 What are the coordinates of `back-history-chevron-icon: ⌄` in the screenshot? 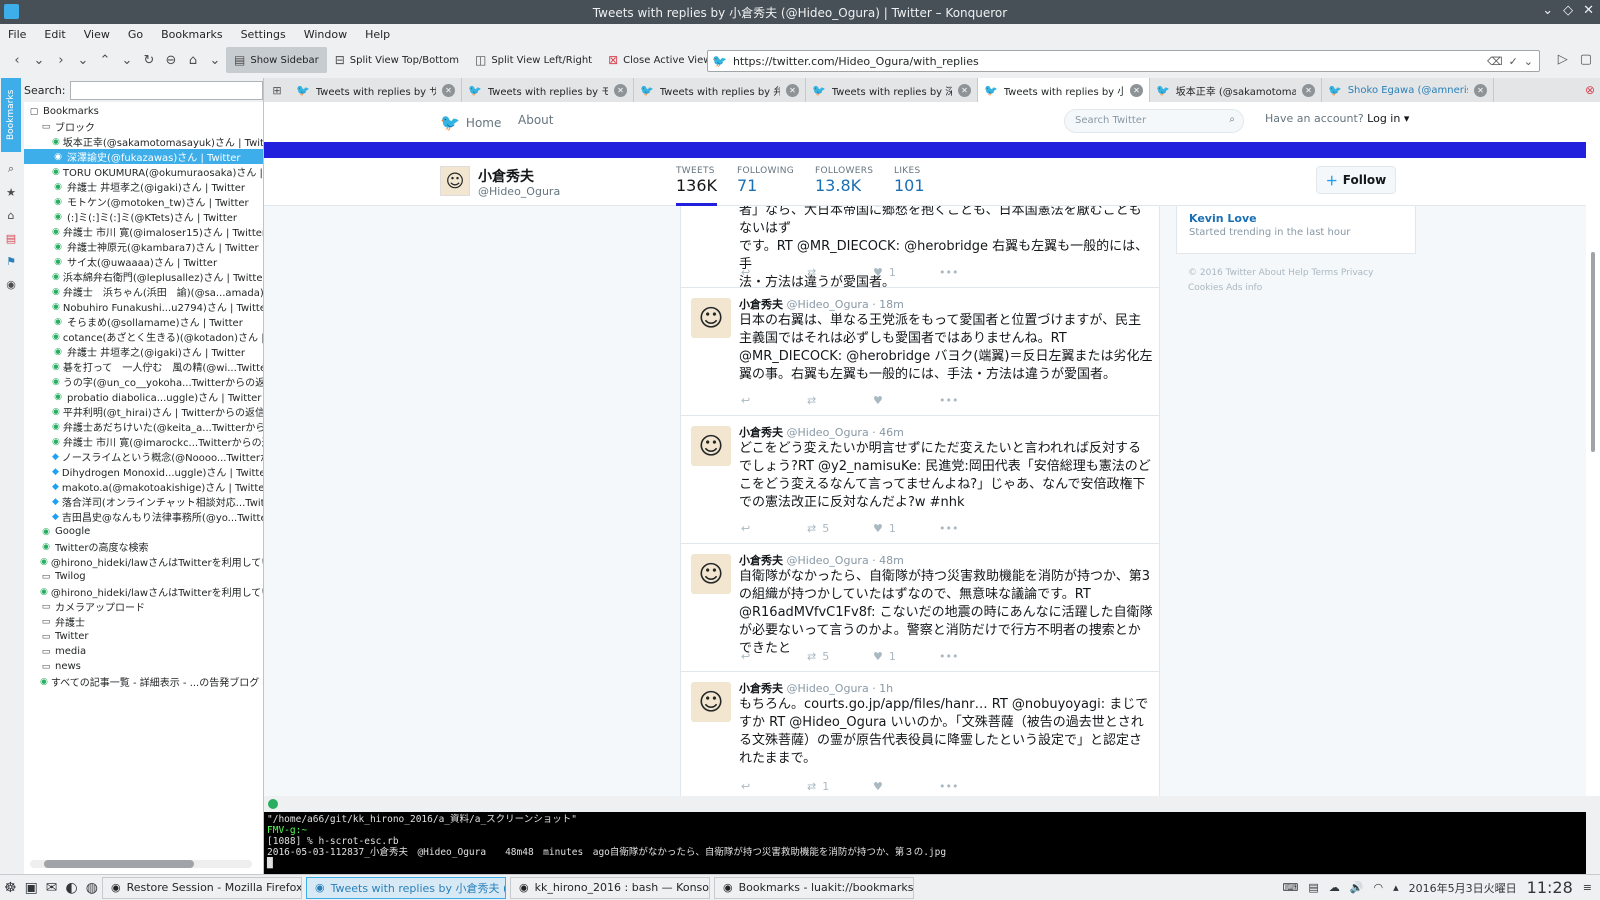 It's located at (39, 60).